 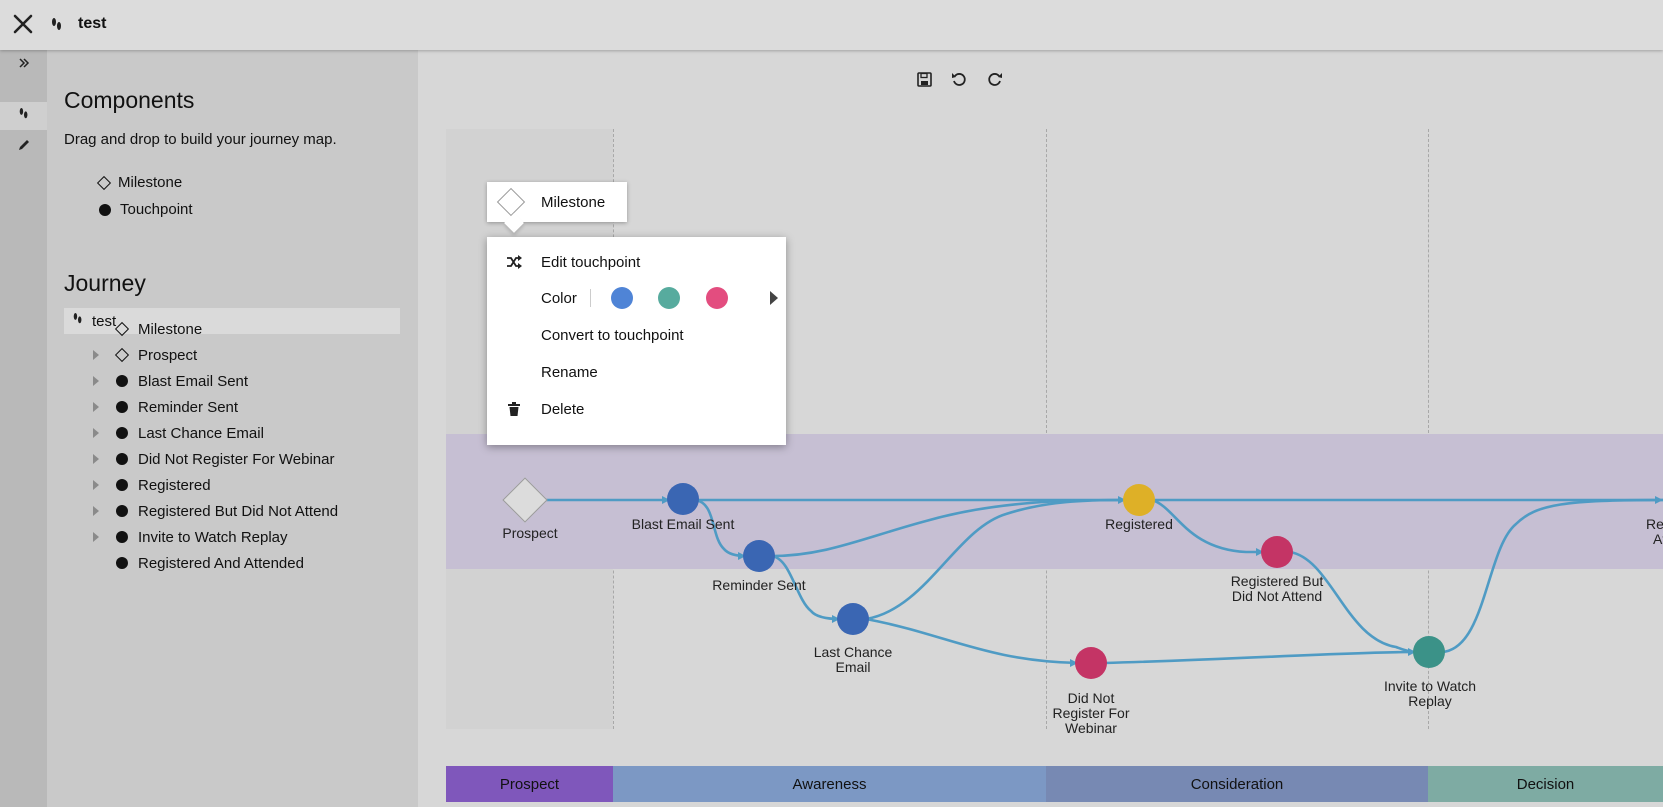 I want to click on stage-label: Prospect, so click(x=529, y=784).